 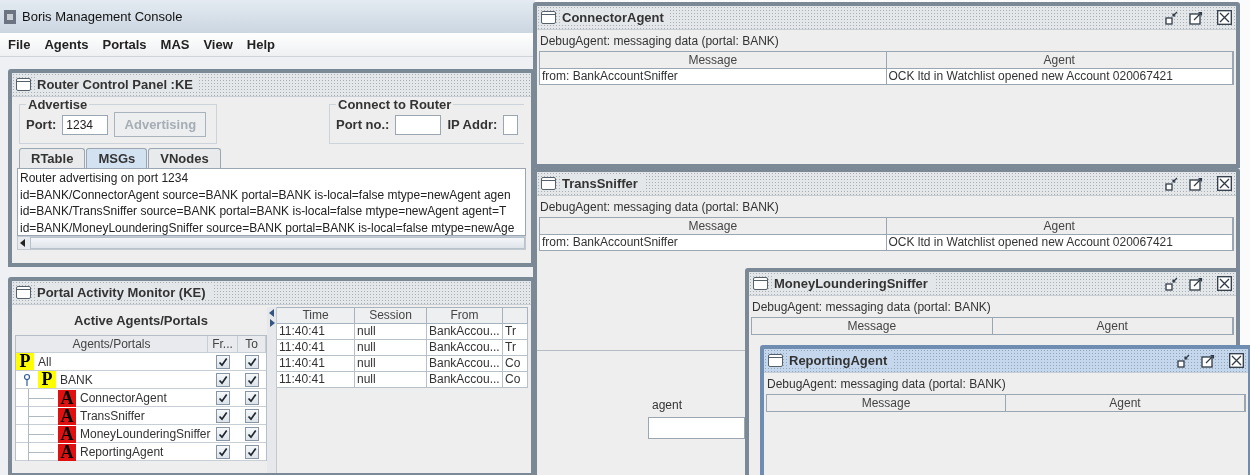 What do you see at coordinates (841, 360) in the screenshot?
I see `window-title: ReportingAgent` at bounding box center [841, 360].